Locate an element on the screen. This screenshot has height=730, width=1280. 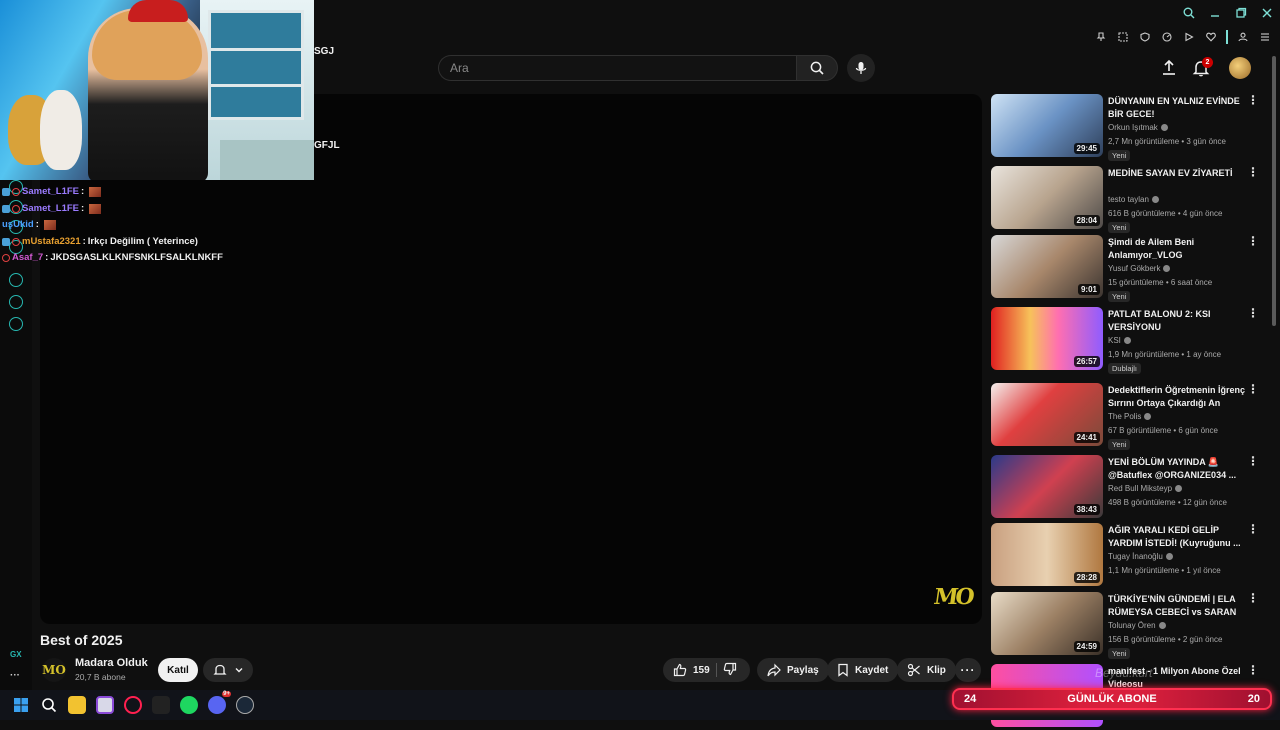
chat-message: mUstafa2321 : Irkçı Değilim ( Yeterince) is located at coordinates (112, 242).